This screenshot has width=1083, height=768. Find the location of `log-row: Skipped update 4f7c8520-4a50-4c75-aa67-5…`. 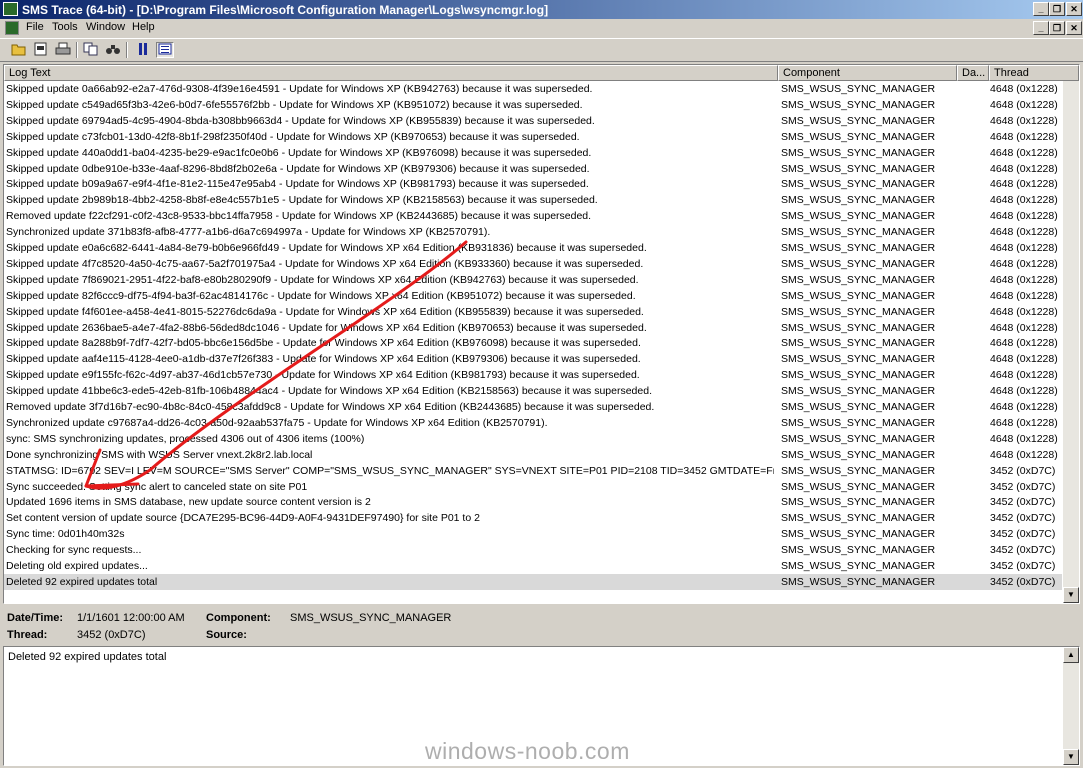

log-row: Skipped update 4f7c8520-4a50-4c75-aa67-5… is located at coordinates (533, 264).